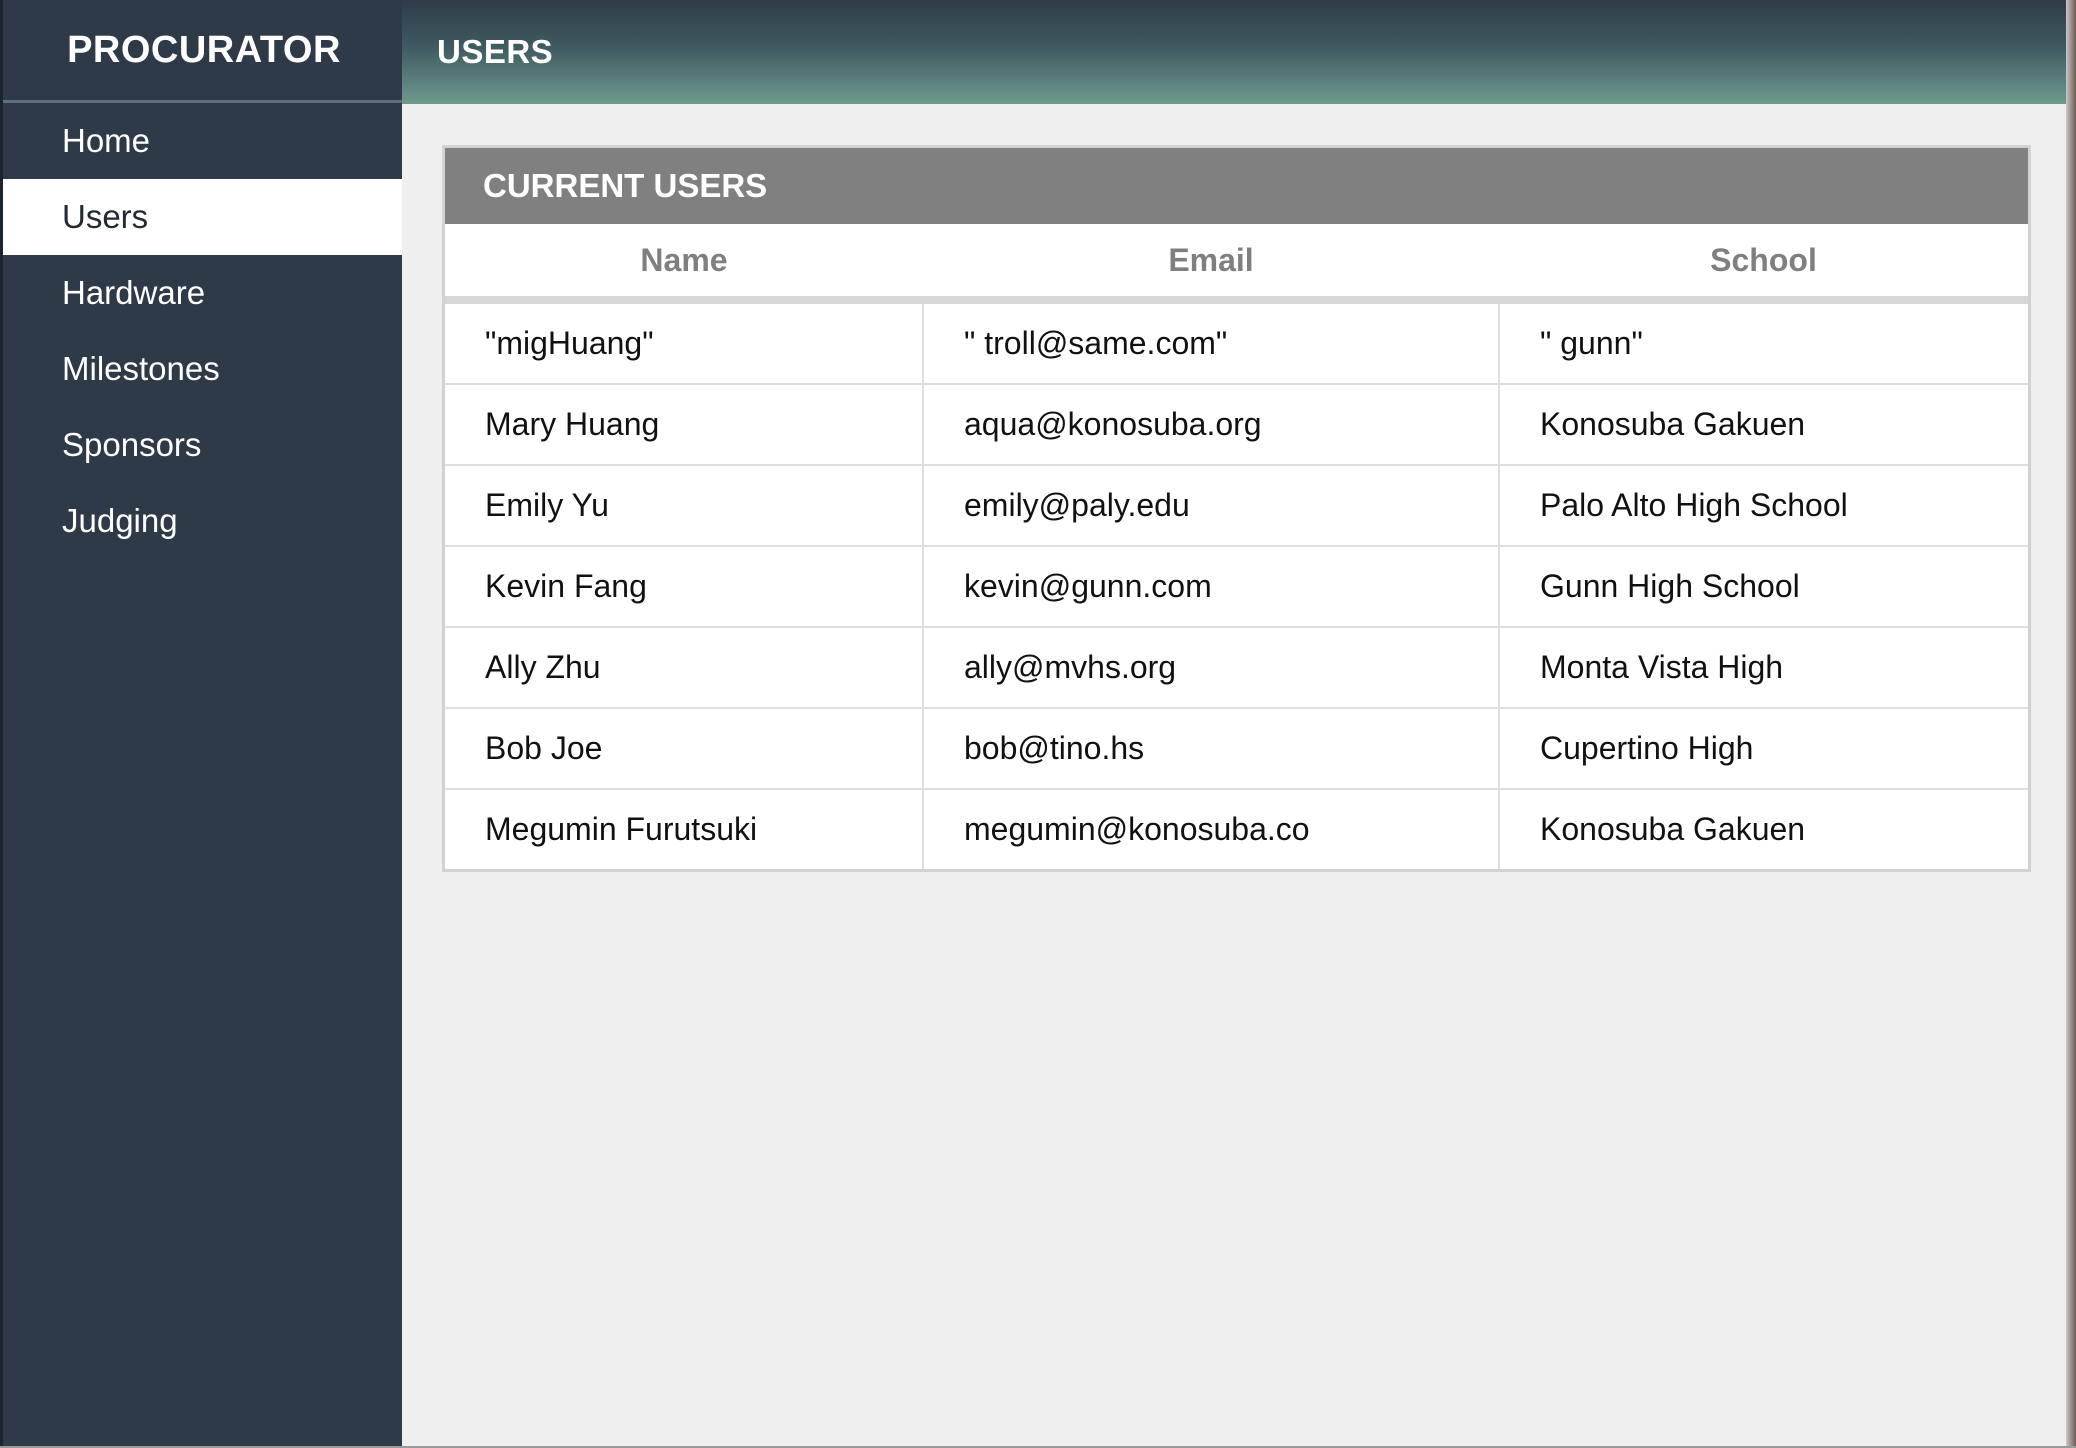  What do you see at coordinates (204, 445) in the screenshot?
I see `sidebar-item-sponsors: Sponsors` at bounding box center [204, 445].